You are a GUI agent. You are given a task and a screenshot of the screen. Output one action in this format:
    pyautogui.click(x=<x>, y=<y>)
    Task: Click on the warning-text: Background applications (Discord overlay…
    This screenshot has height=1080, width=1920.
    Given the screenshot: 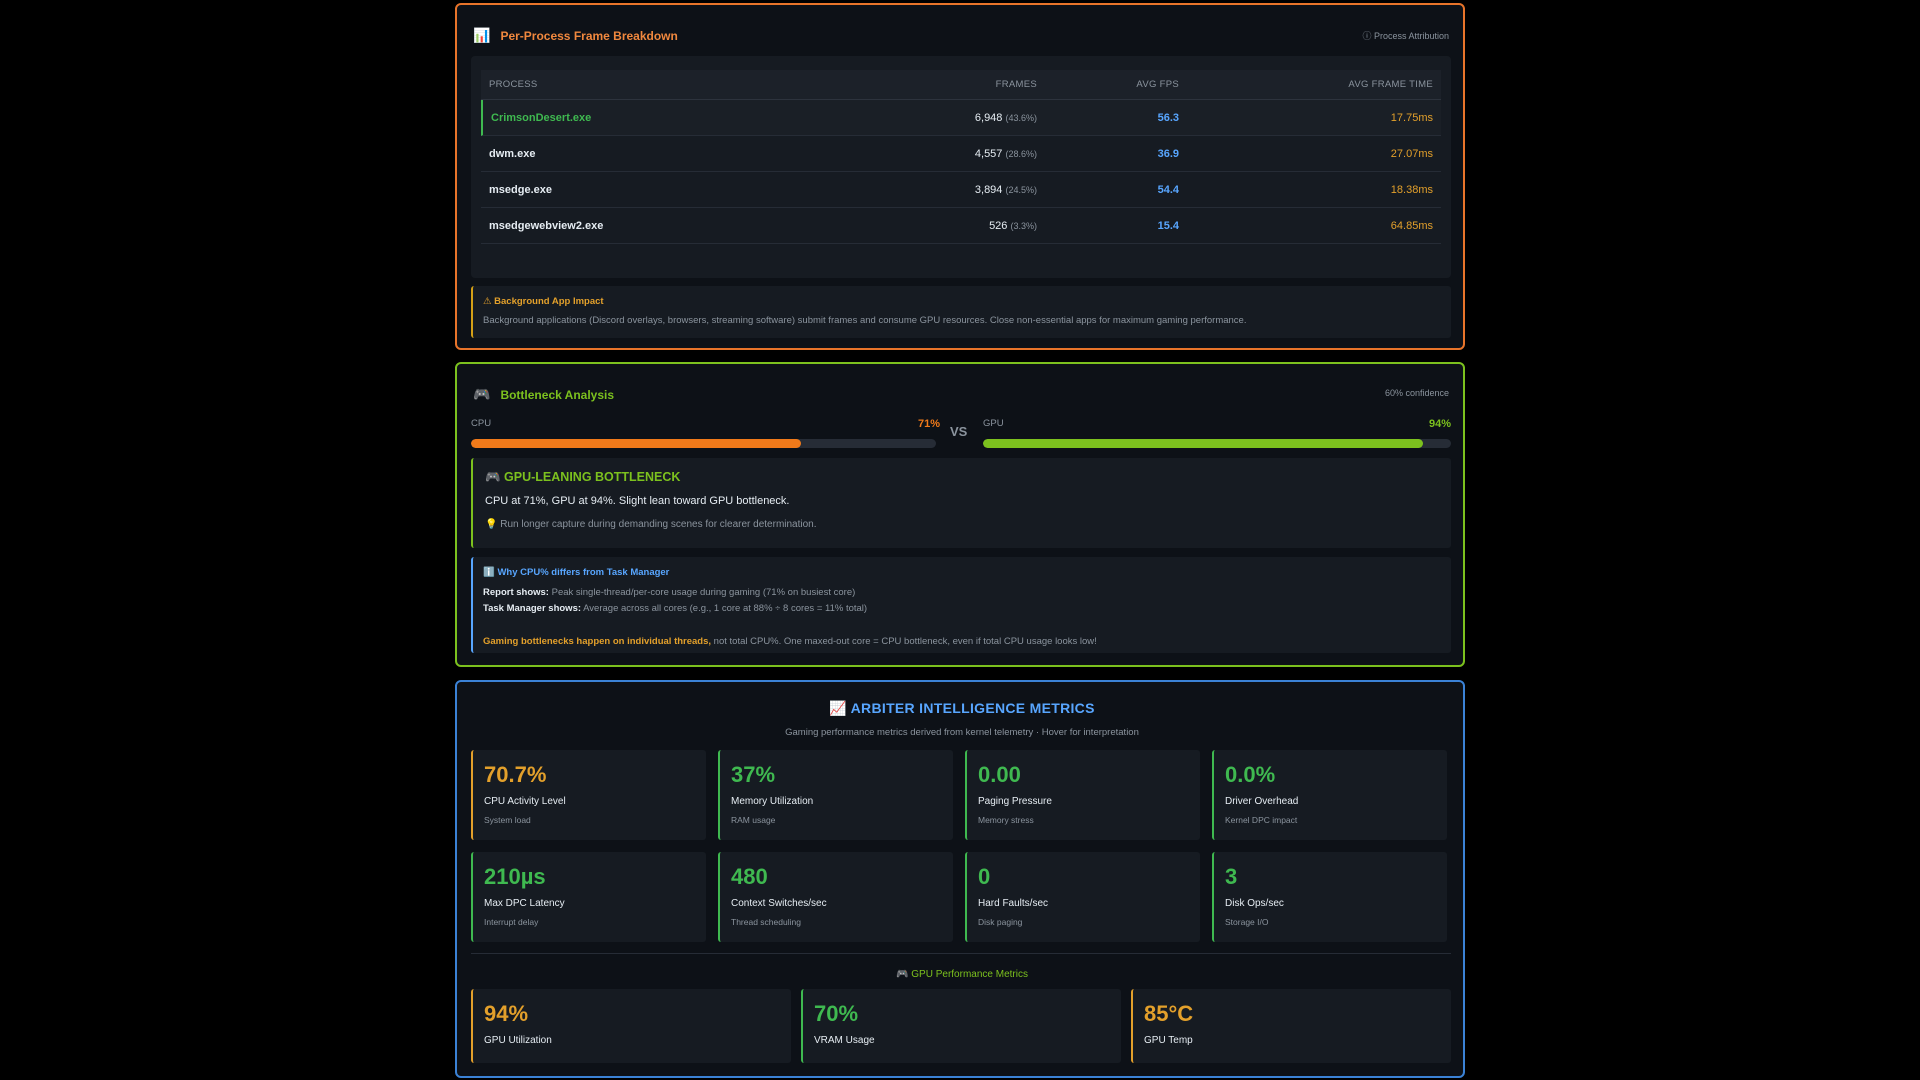 What is the action you would take?
    pyautogui.click(x=865, y=320)
    